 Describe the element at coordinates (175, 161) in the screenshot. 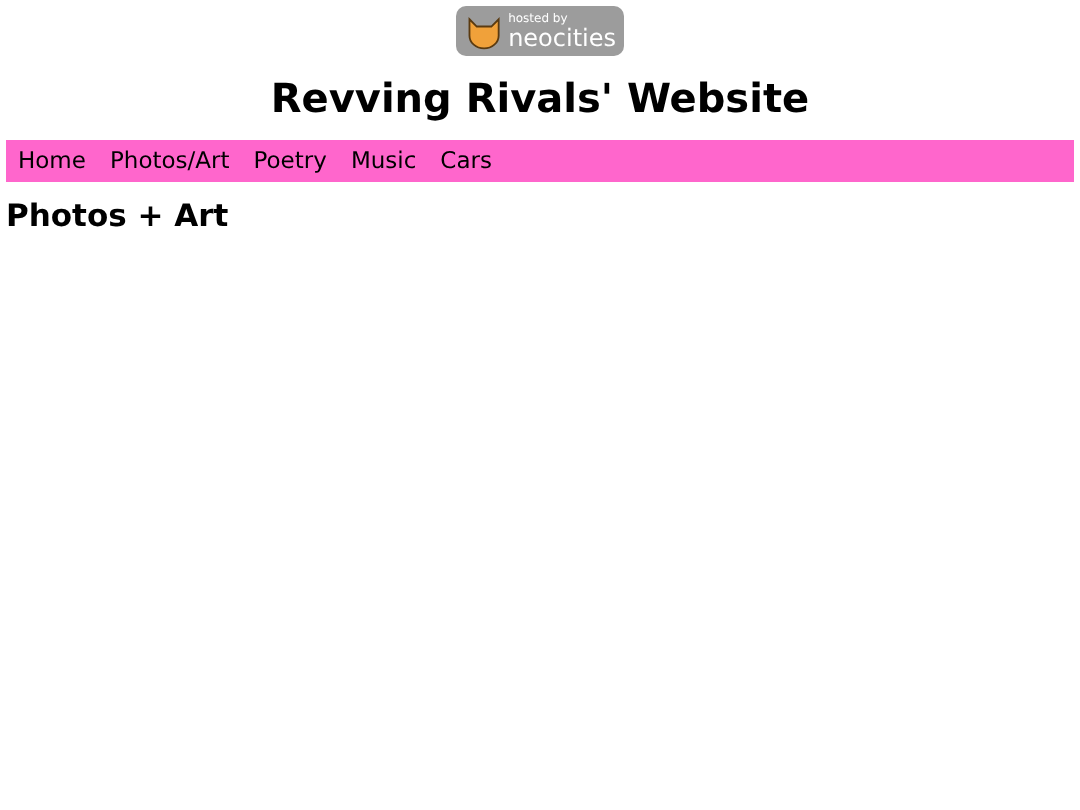

I see `nav-link: Photos/Art` at that location.